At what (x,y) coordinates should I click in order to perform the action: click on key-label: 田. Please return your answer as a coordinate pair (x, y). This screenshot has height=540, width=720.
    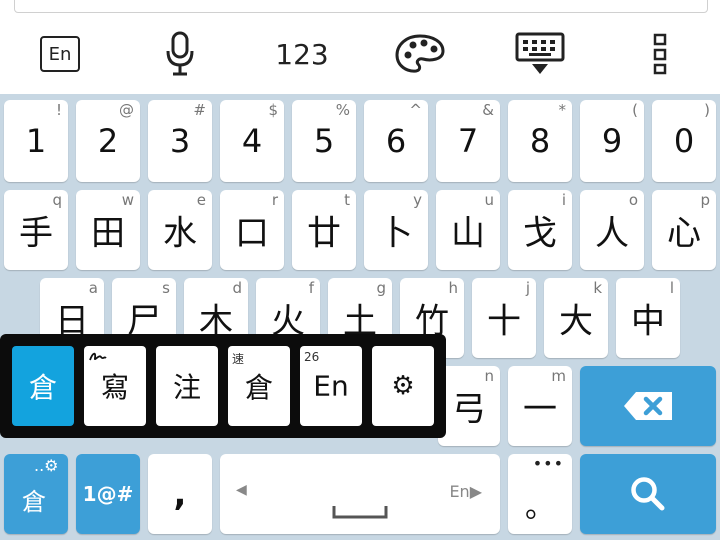
    Looking at the image, I should click on (108, 233).